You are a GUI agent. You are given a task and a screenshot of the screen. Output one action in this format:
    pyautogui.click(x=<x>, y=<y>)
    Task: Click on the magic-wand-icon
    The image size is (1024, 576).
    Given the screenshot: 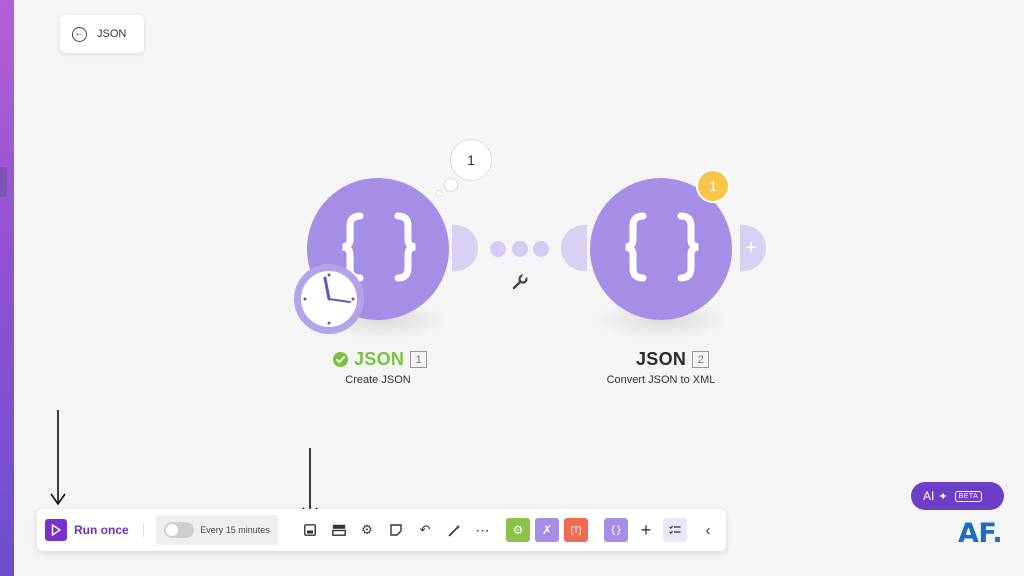 What is the action you would take?
    pyautogui.click(x=453, y=530)
    